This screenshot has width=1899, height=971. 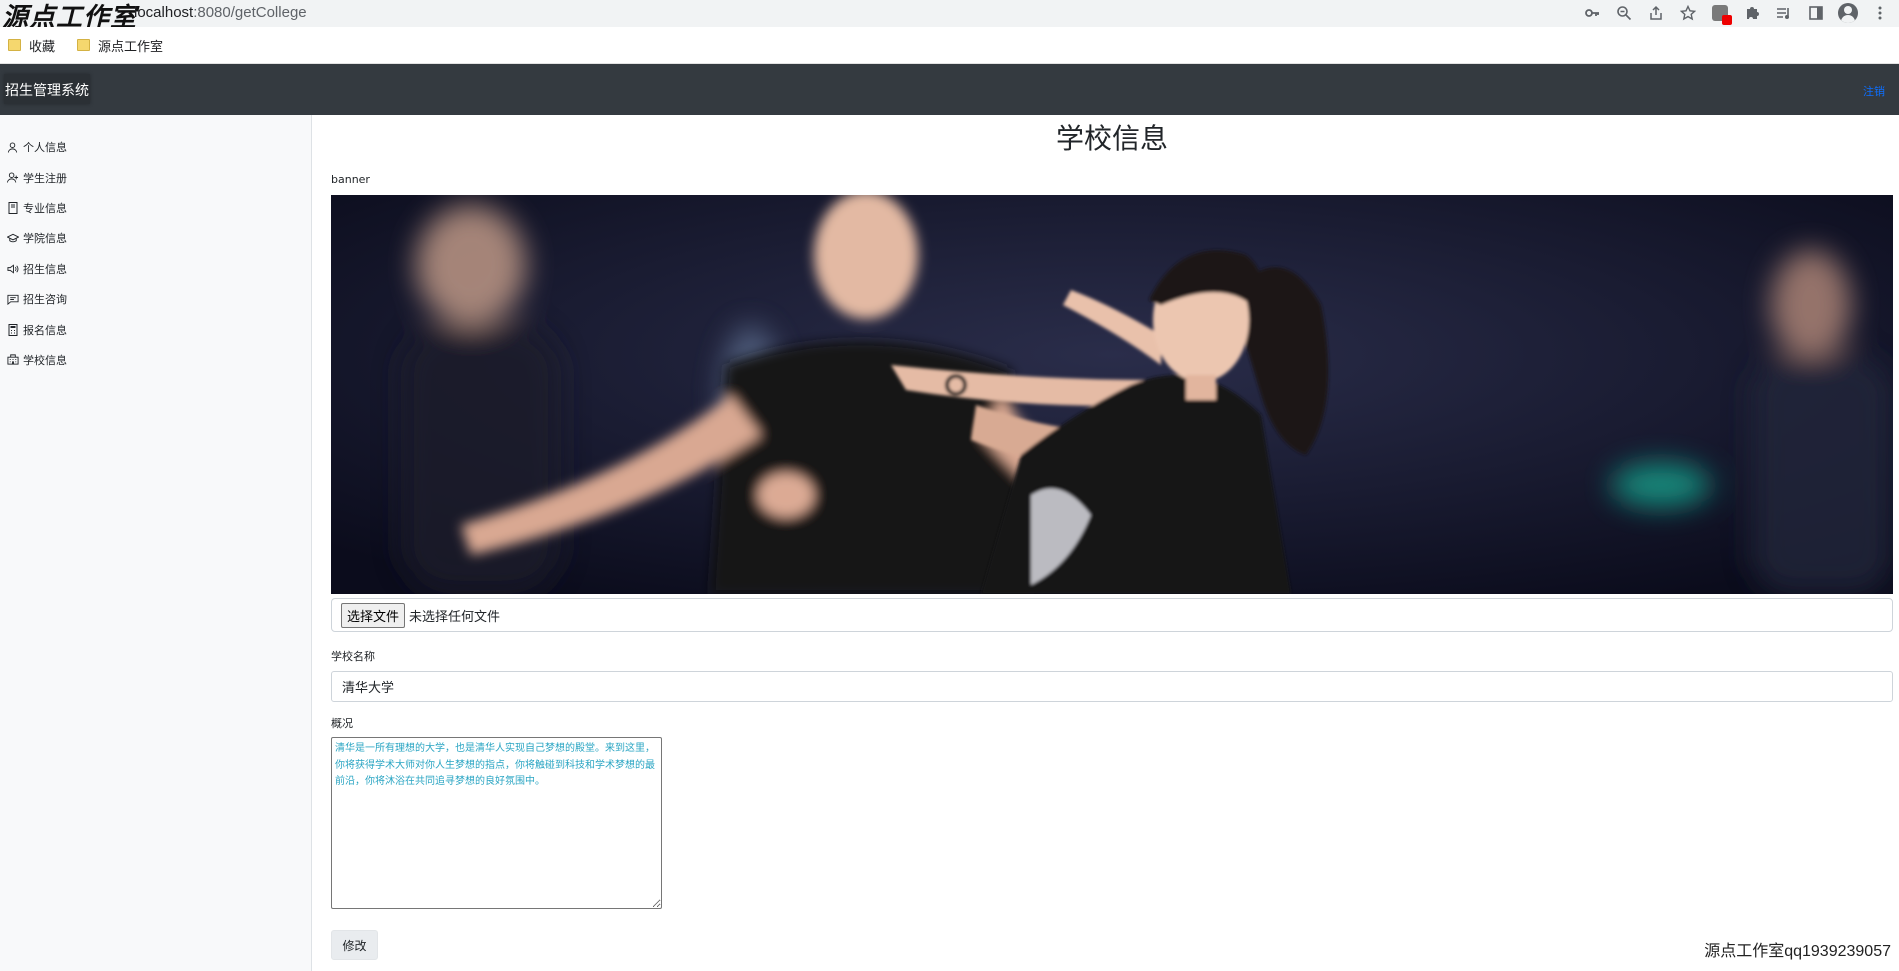 I want to click on key-icon, so click(x=1592, y=13).